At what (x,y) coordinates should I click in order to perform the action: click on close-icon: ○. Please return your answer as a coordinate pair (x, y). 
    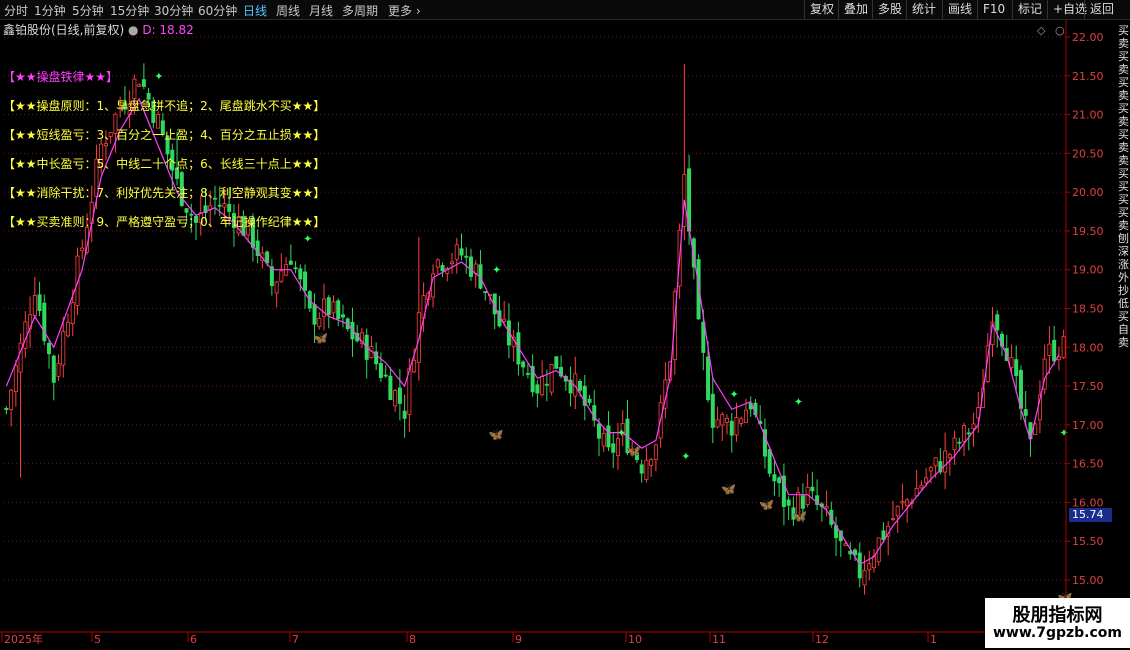
    Looking at the image, I should click on (1060, 30).